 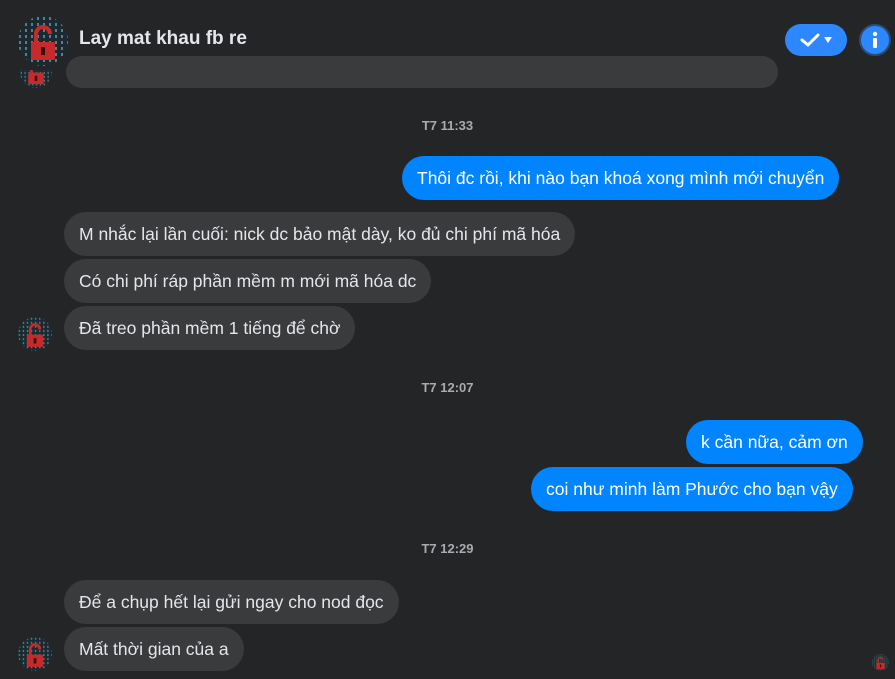 I want to click on delivery-status-button, so click(x=816, y=40).